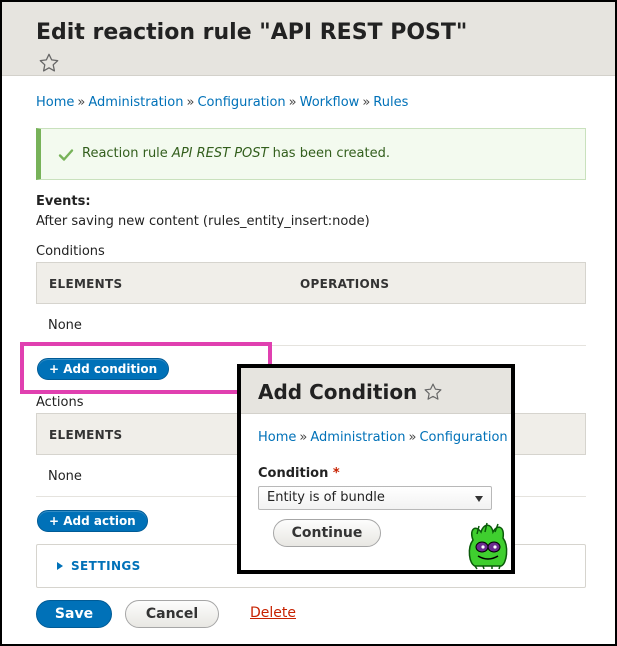  Describe the element at coordinates (106, 566) in the screenshot. I see `settings-summary: SETTINGS` at that location.